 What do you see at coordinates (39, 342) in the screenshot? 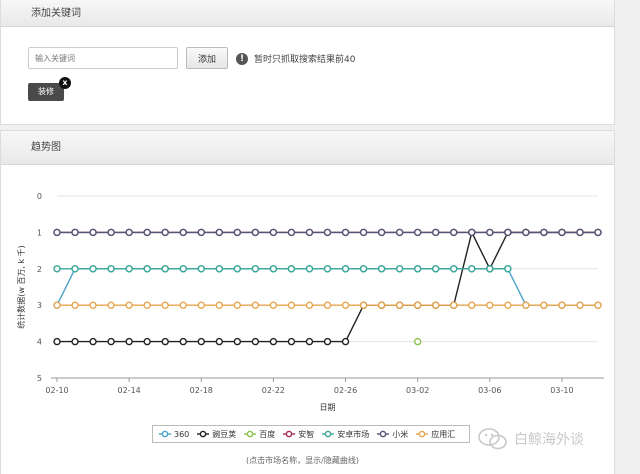
I see `y-tick-label: 4` at bounding box center [39, 342].